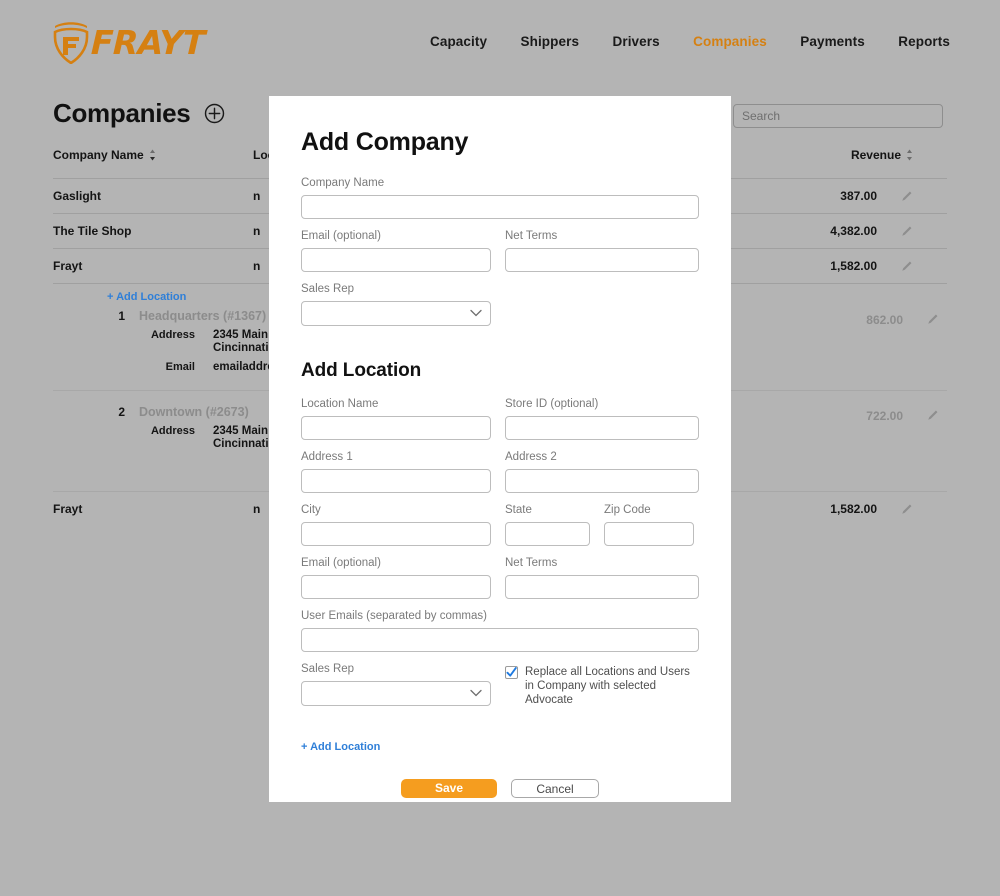  I want to click on label-location-sales-rep: Sales Rep, so click(328, 669).